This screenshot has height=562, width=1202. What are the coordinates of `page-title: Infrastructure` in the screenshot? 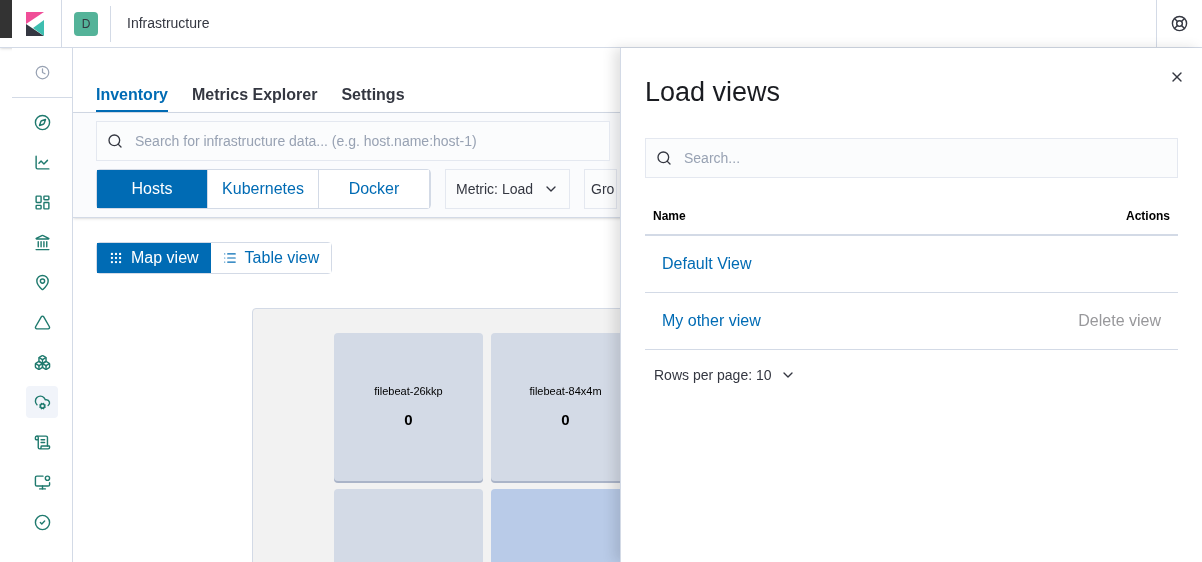 It's located at (168, 23).